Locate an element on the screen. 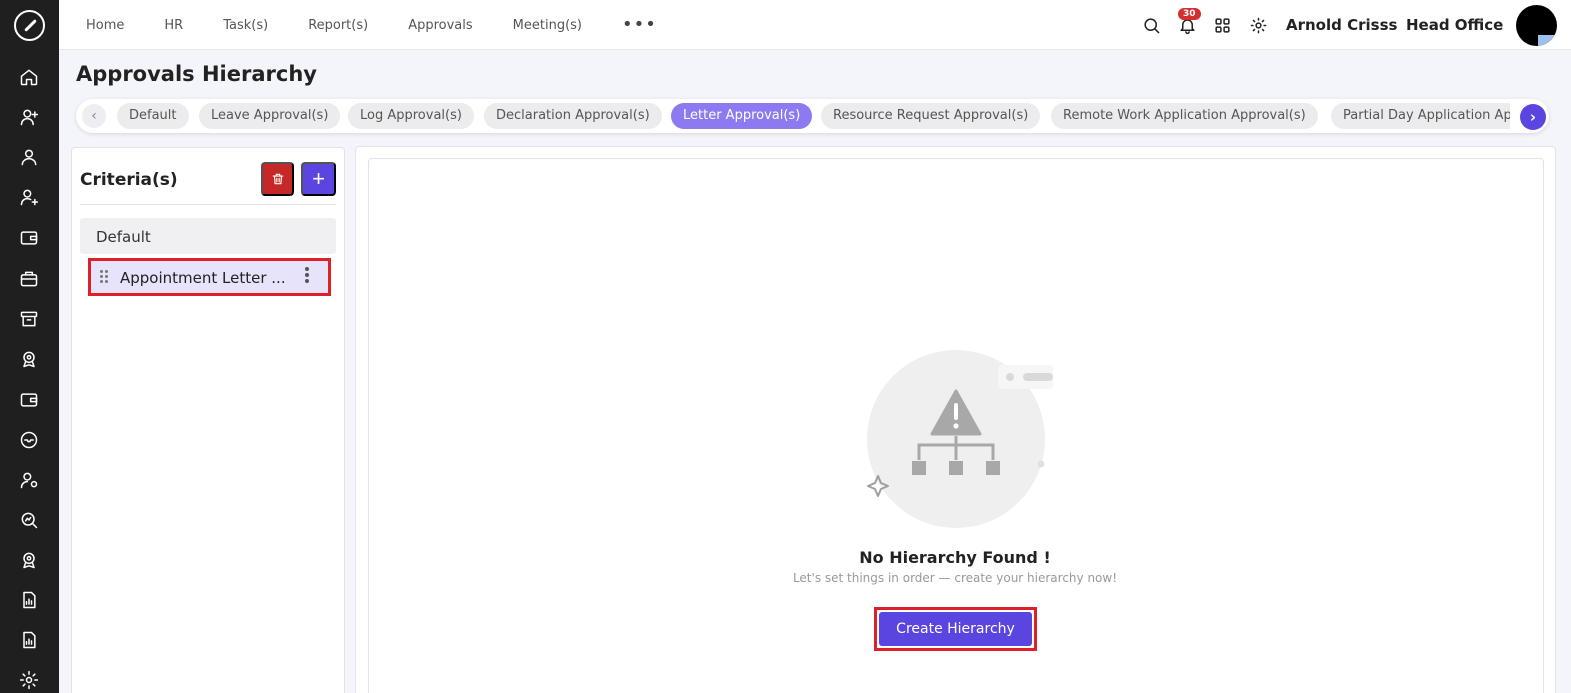 The width and height of the screenshot is (1571, 693). criteria-item-default: Default is located at coordinates (208, 236).